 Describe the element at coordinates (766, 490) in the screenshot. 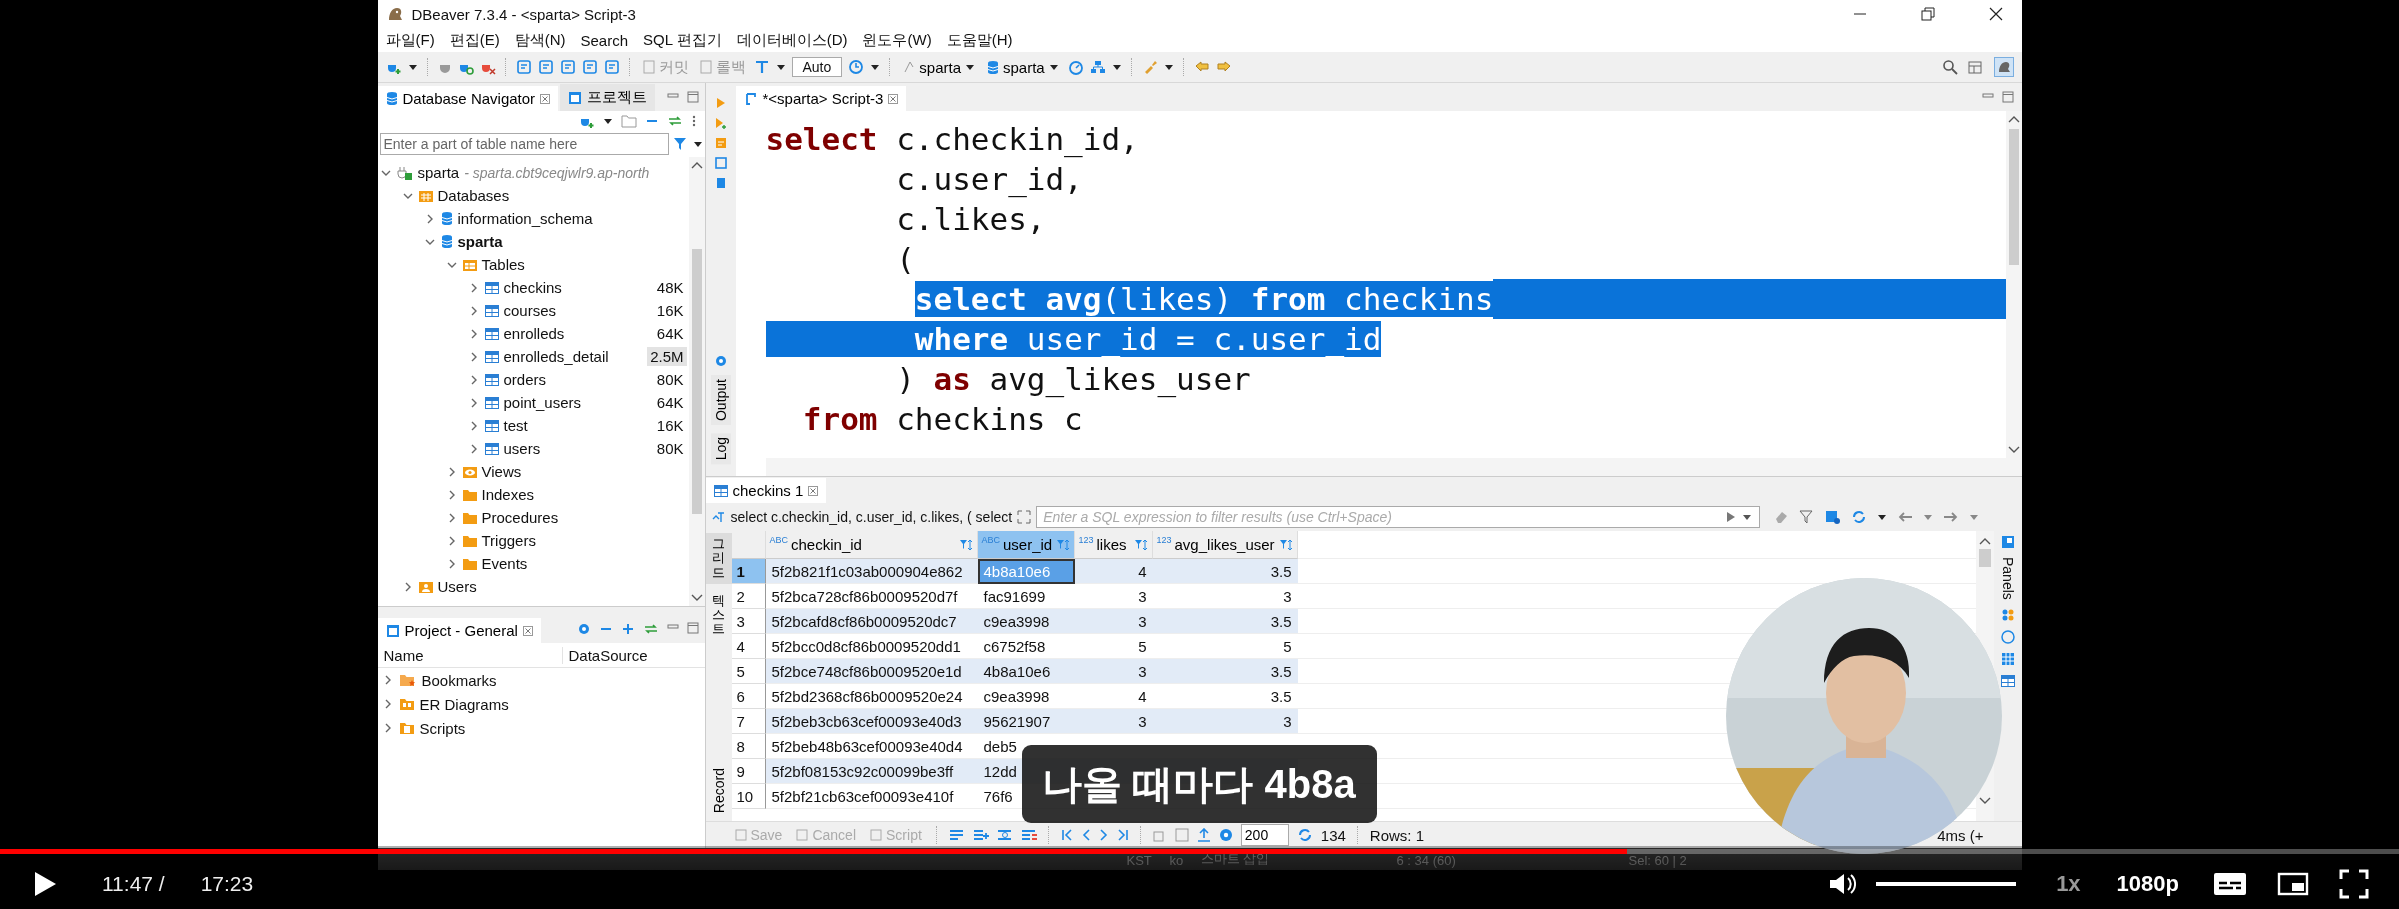

I see `results-tab: checkins 1` at that location.